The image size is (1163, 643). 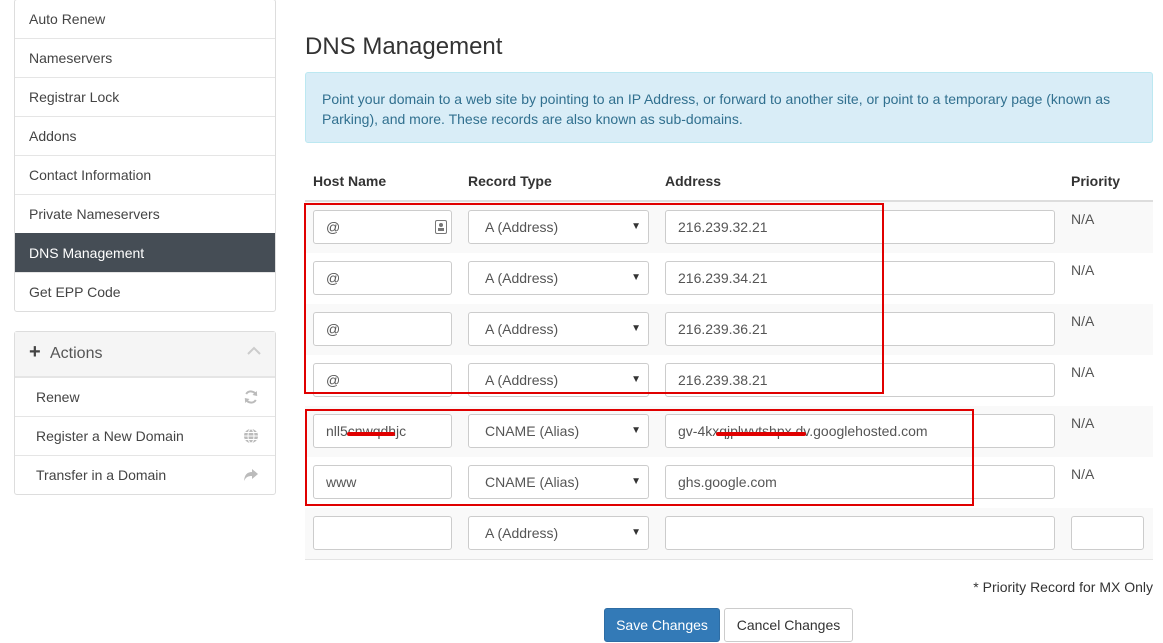 What do you see at coordinates (788, 625) in the screenshot?
I see `cancel-changes-button: Cancel Changes` at bounding box center [788, 625].